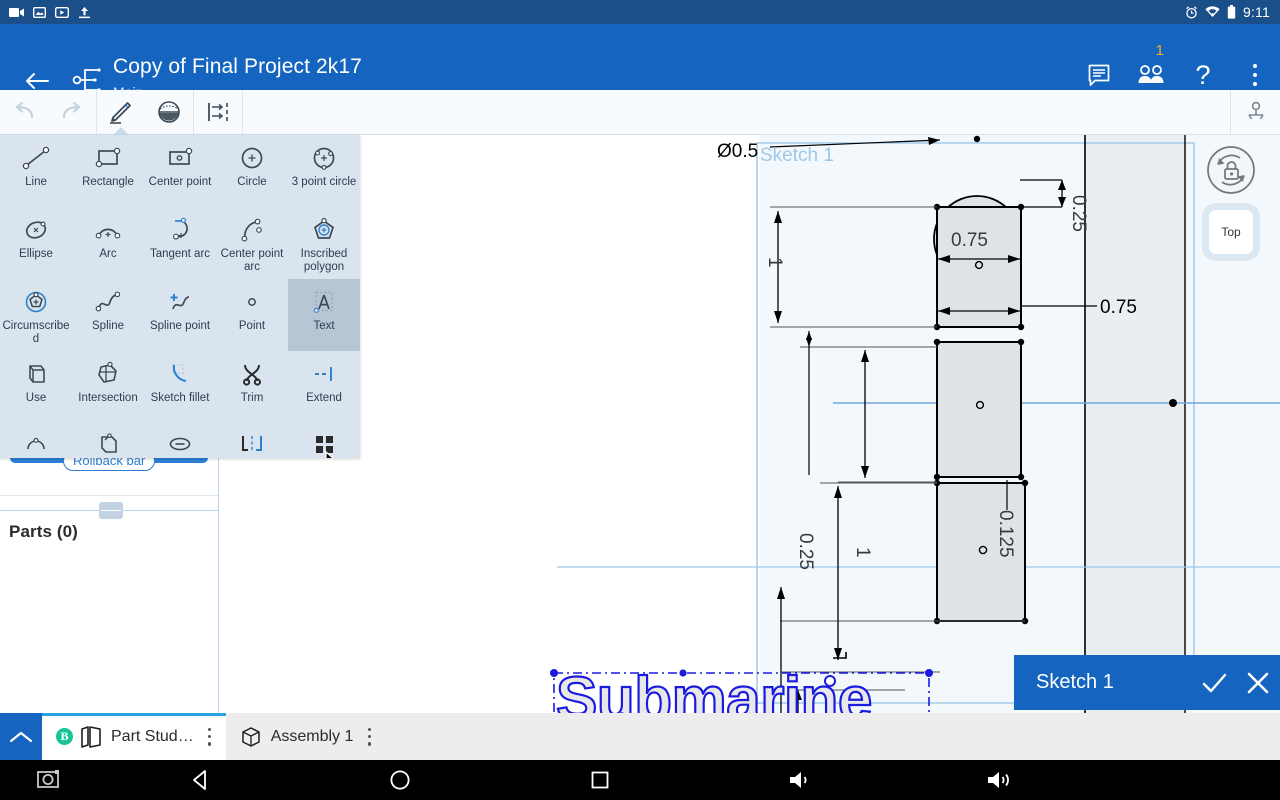 The image size is (1280, 800). I want to click on dim-1-lower: 1, so click(862, 552).